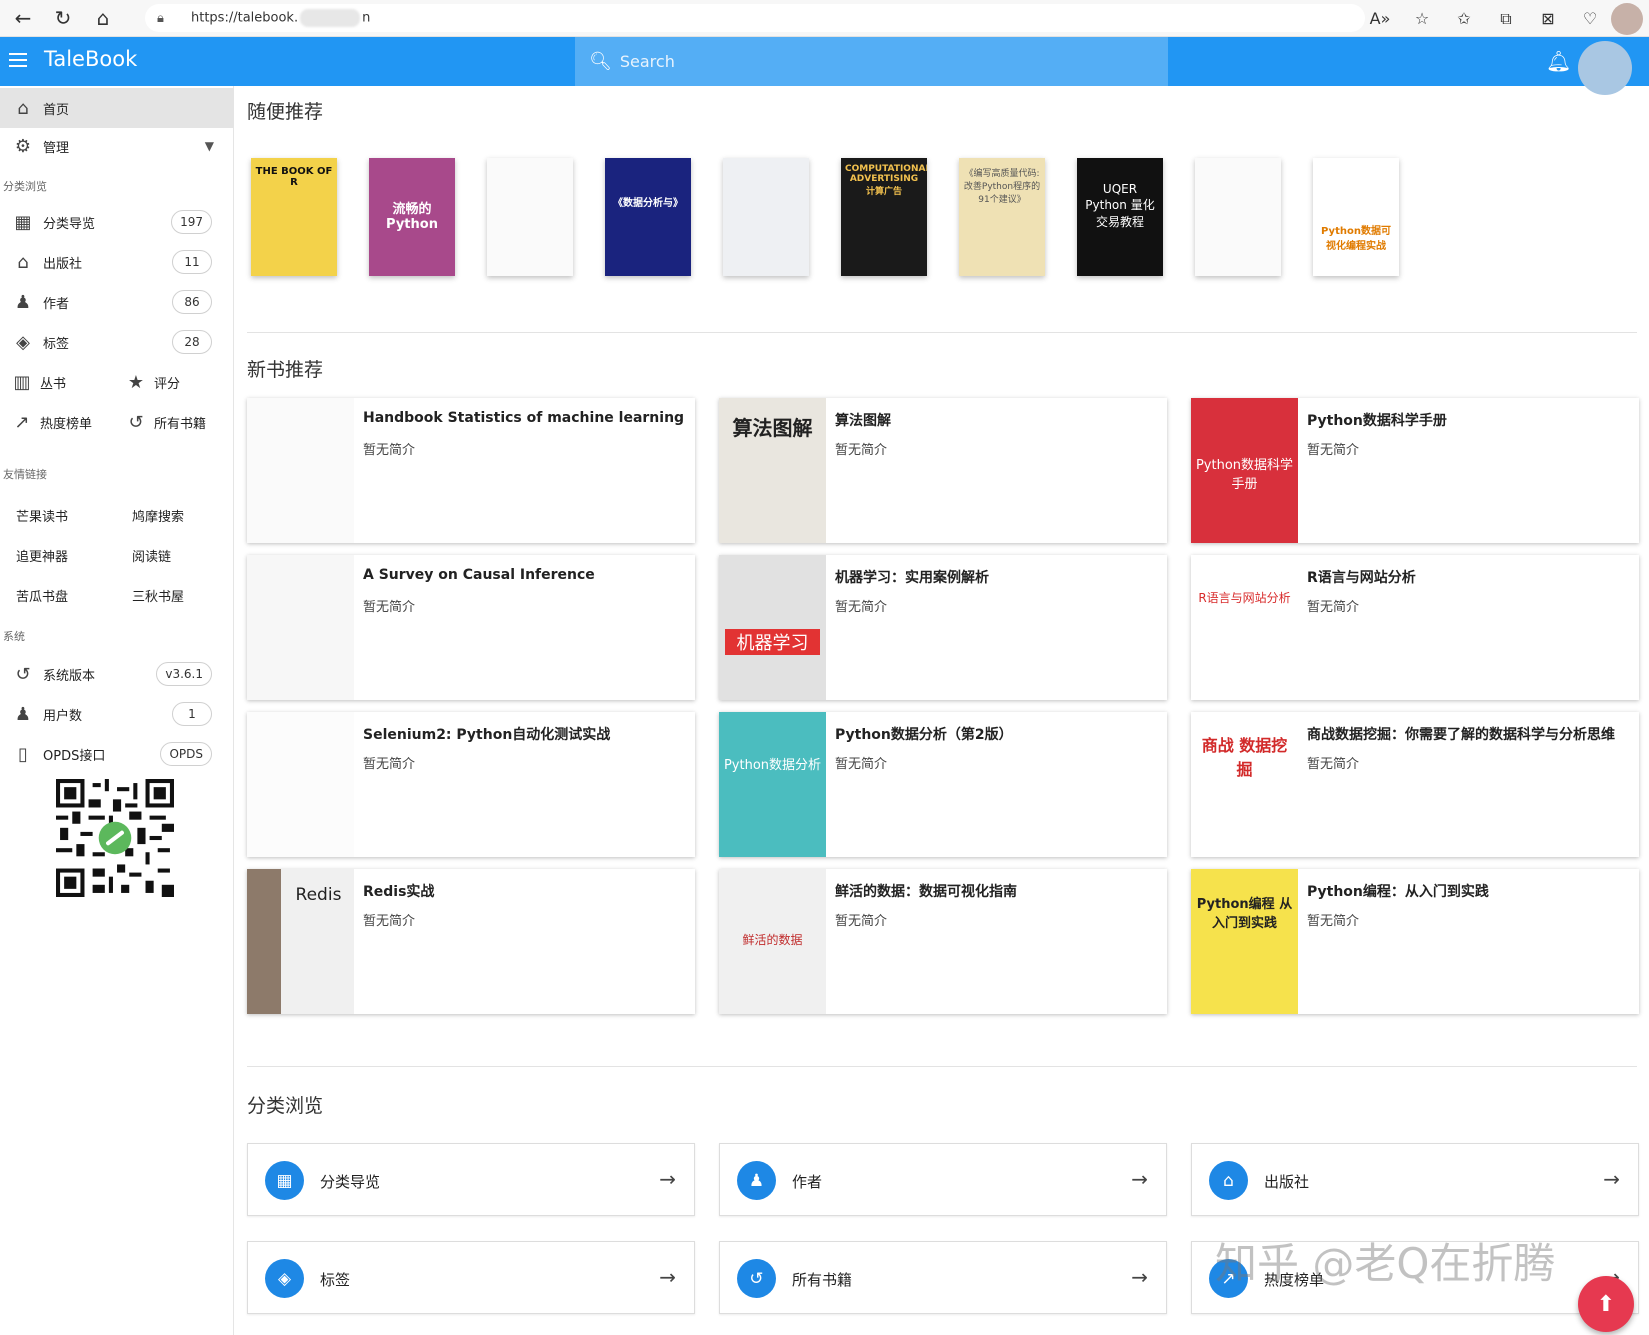 The height and width of the screenshot is (1335, 1649). Describe the element at coordinates (471, 784) in the screenshot. I see `book-card: Selenium2: Python自动化测试实战 暂无简介` at that location.